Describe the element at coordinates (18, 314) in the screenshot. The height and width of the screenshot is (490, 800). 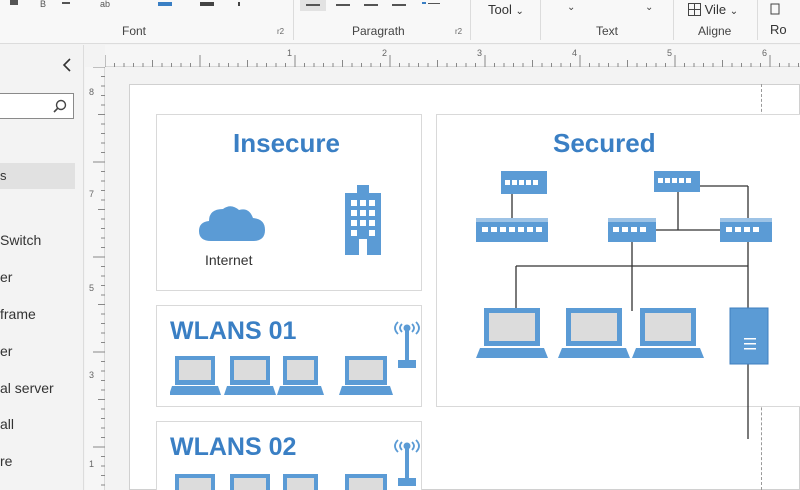
I see `stencil-item: frame` at that location.